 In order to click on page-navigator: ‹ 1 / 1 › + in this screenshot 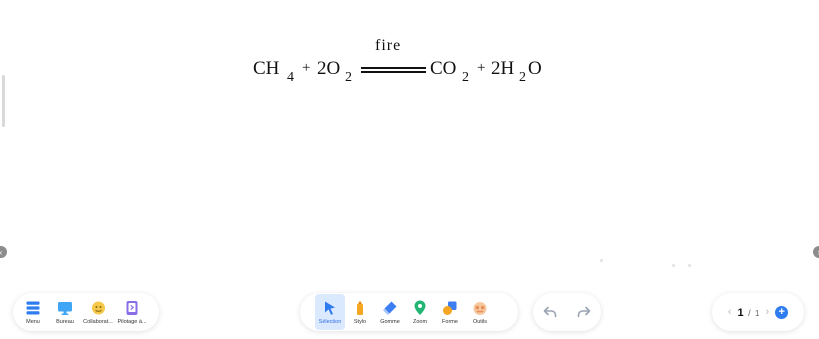, I will do `click(758, 312)`.